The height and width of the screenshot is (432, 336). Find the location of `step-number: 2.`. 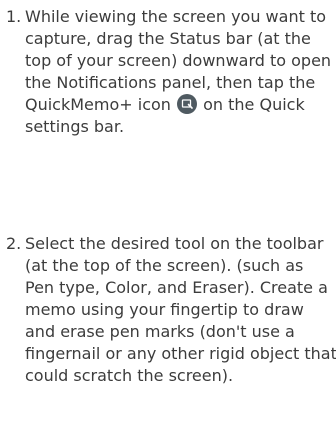

step-number: 2. is located at coordinates (14, 243).